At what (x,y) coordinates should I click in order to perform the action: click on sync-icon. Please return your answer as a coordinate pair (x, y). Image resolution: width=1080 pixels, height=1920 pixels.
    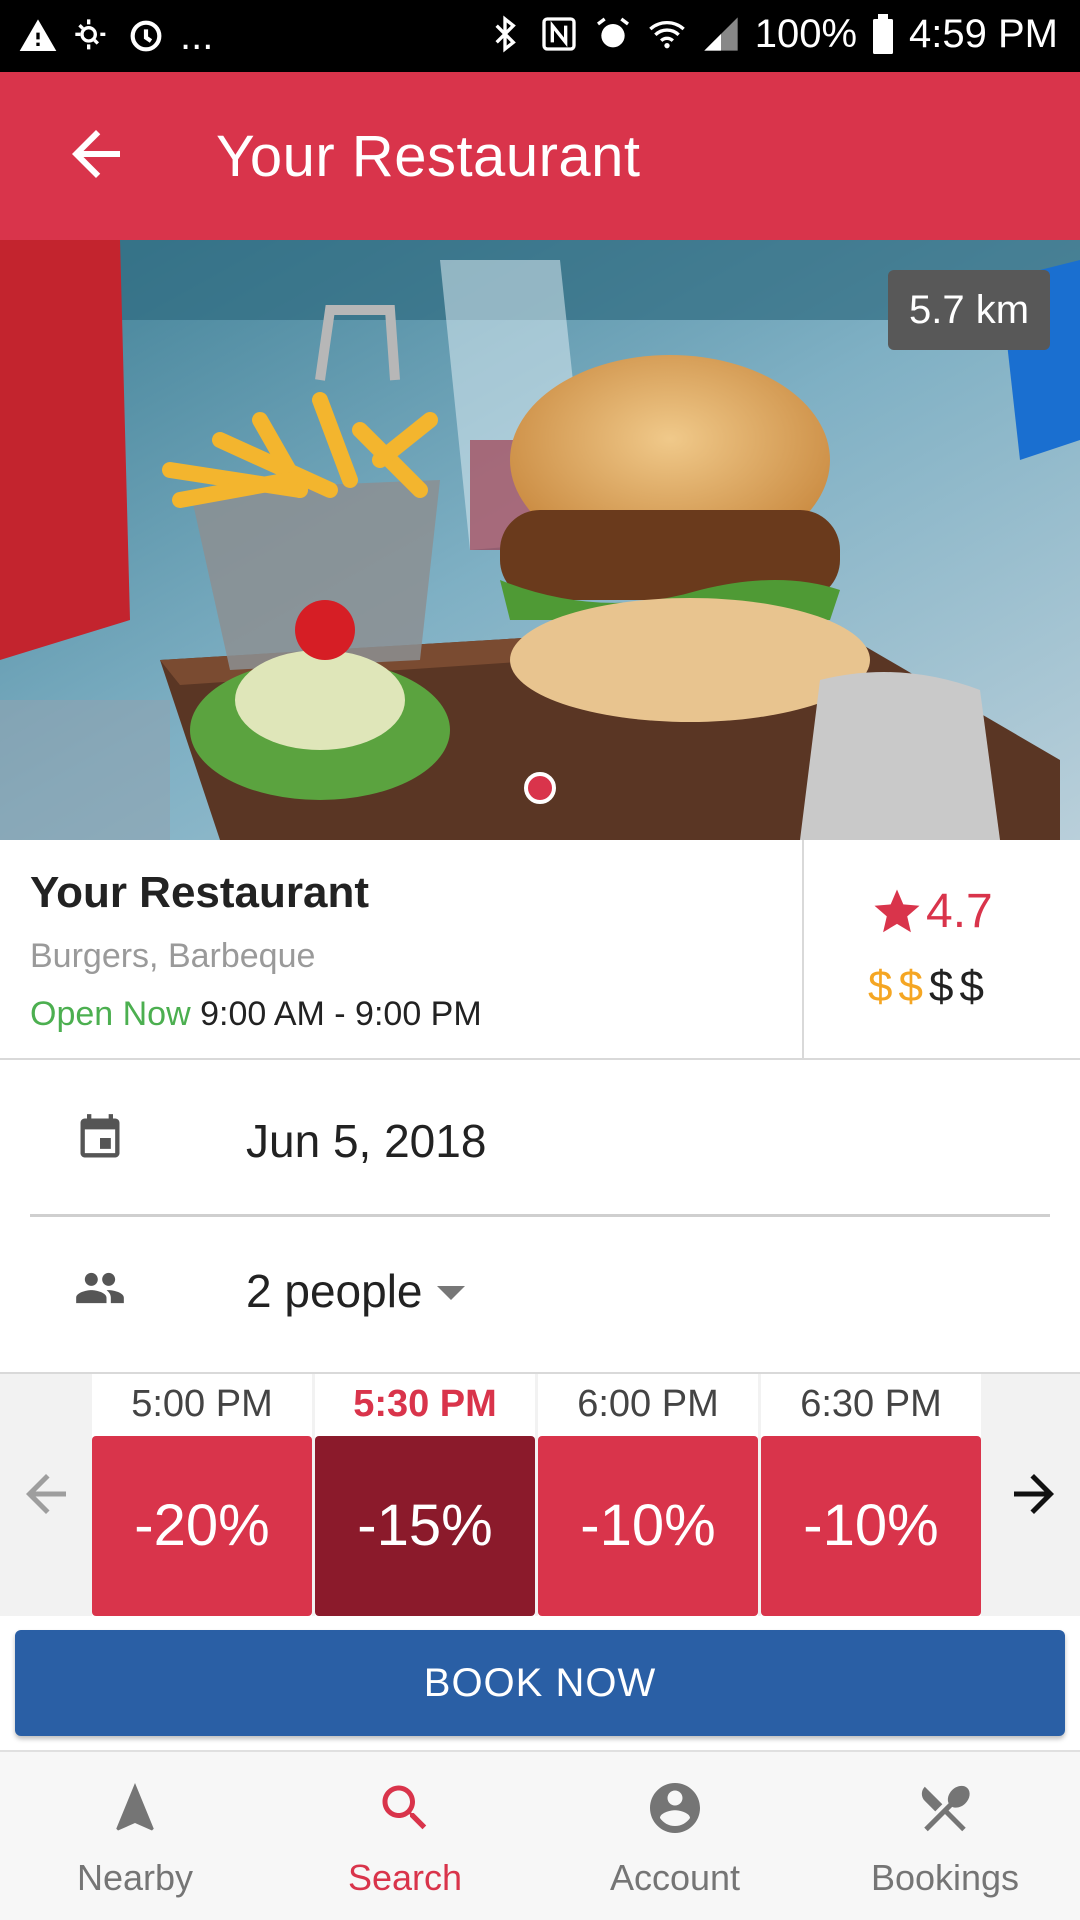
    Looking at the image, I should click on (146, 36).